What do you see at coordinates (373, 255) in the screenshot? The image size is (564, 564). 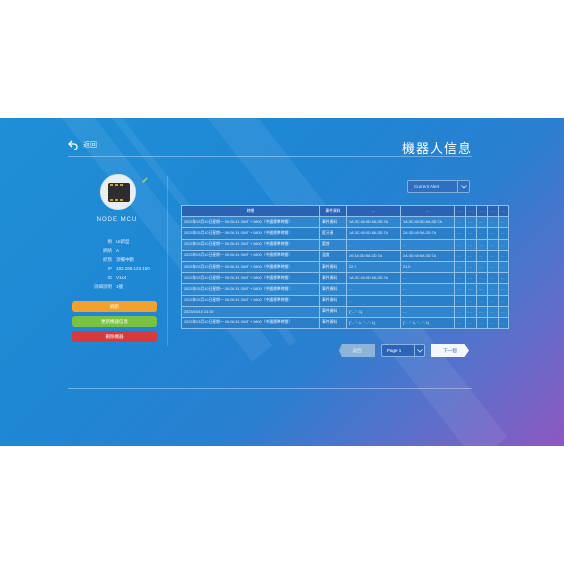 I see `table-cell: 20:3A:3D:5A:3D:7A` at bounding box center [373, 255].